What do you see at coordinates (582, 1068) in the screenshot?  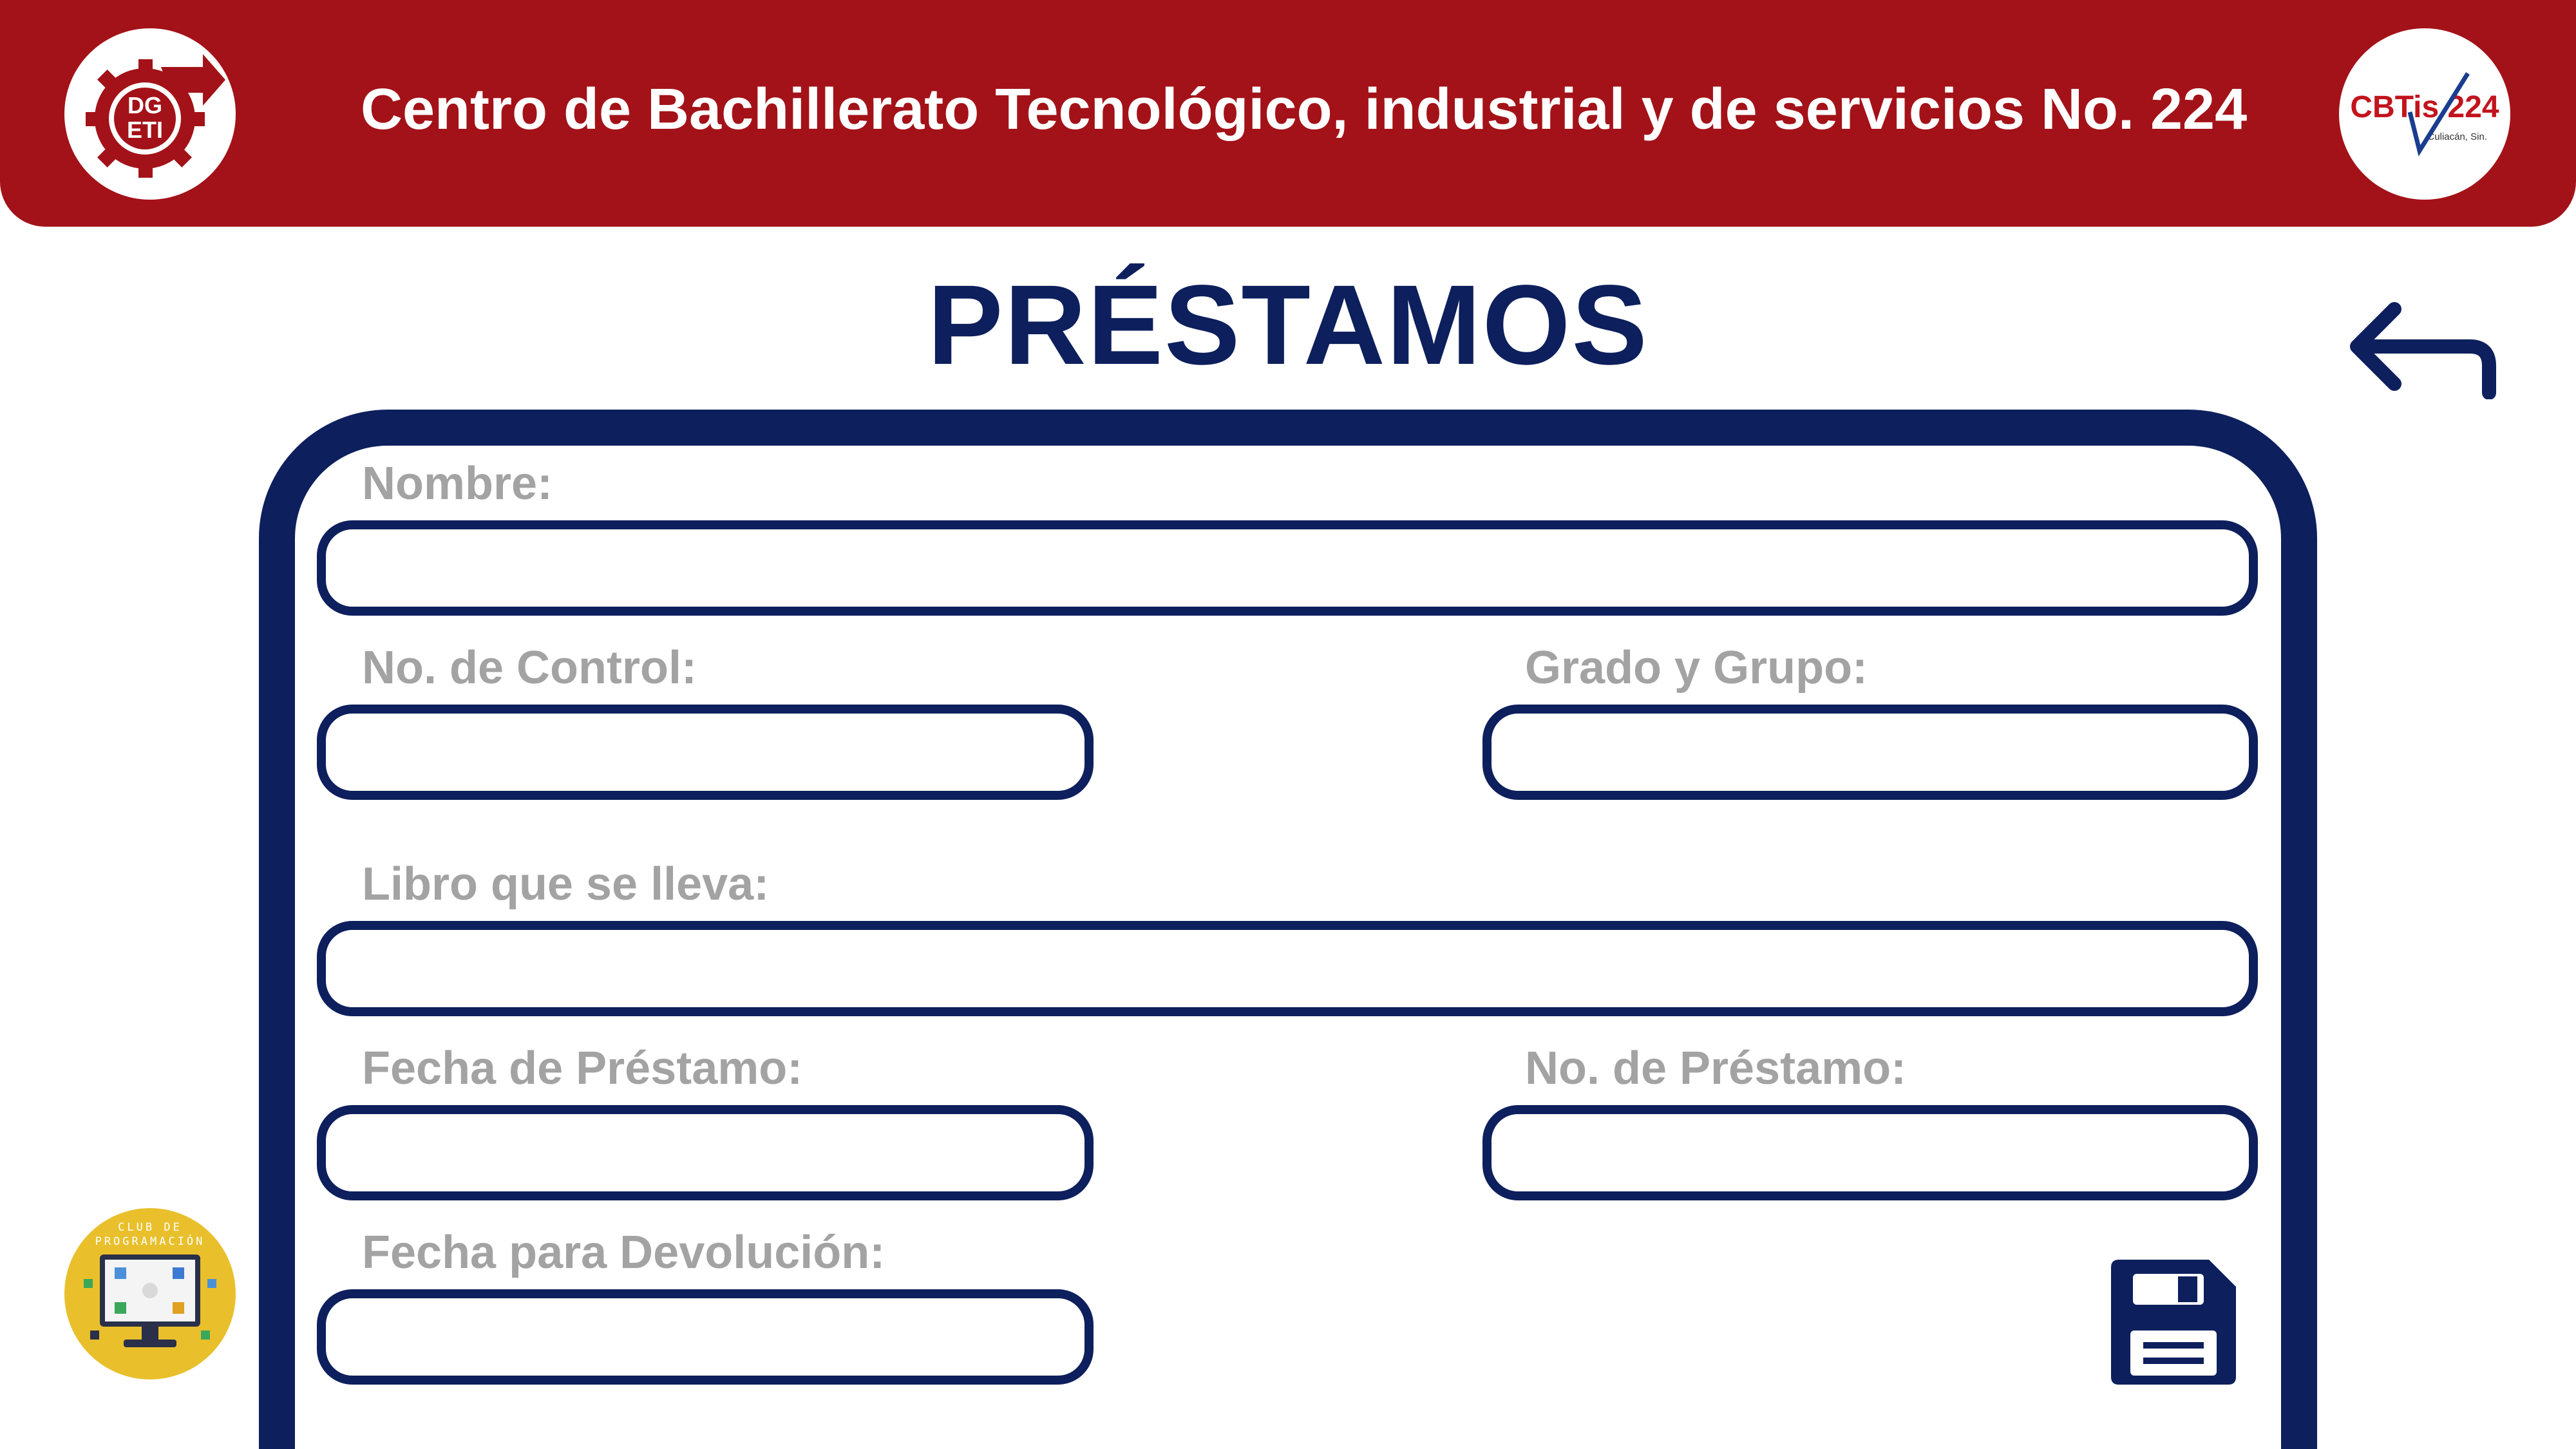 I see `fecha-prestamo-label: Fecha de Préstamo:` at bounding box center [582, 1068].